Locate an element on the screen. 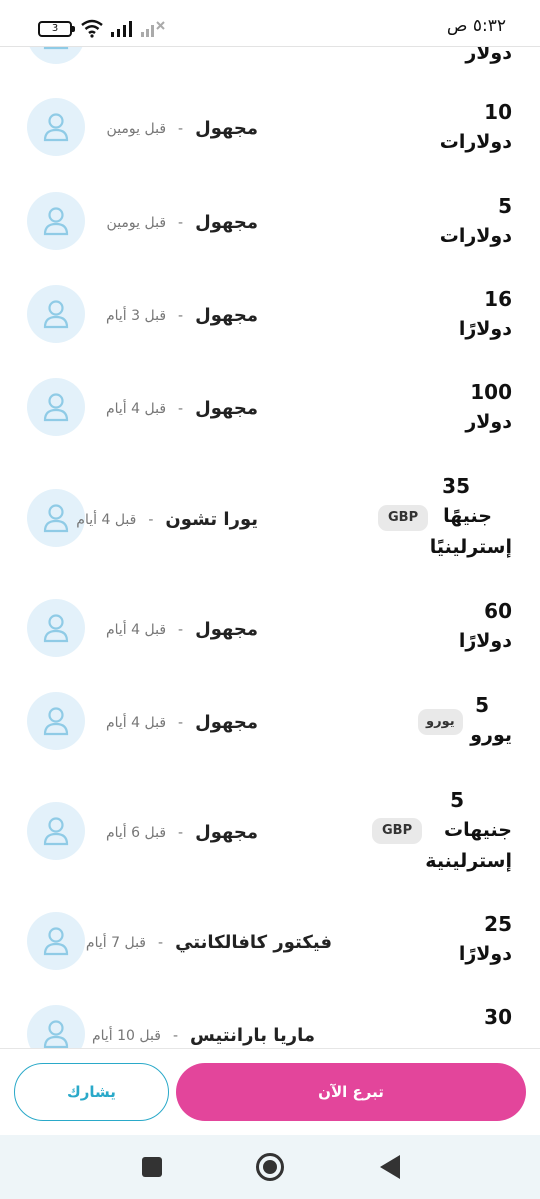 The image size is (540, 1199). donation-currency: جنيهات is located at coordinates (478, 830).